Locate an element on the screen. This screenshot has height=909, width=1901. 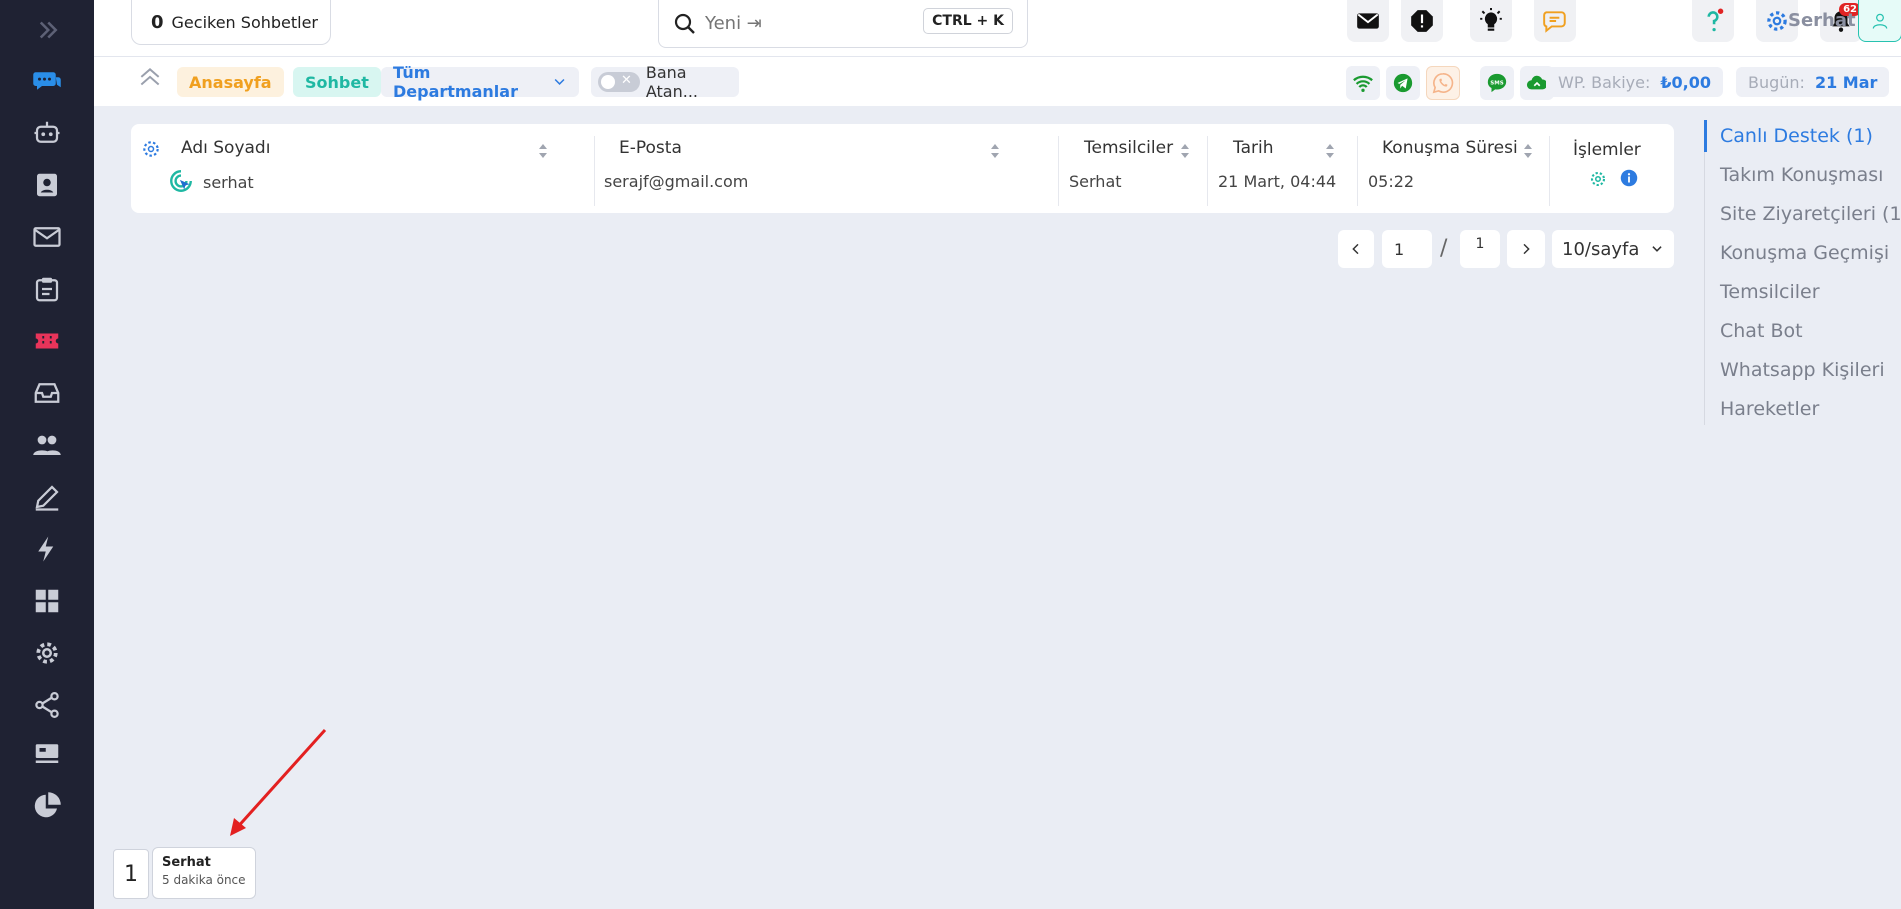
late-chats-count: 0 is located at coordinates (157, 22).